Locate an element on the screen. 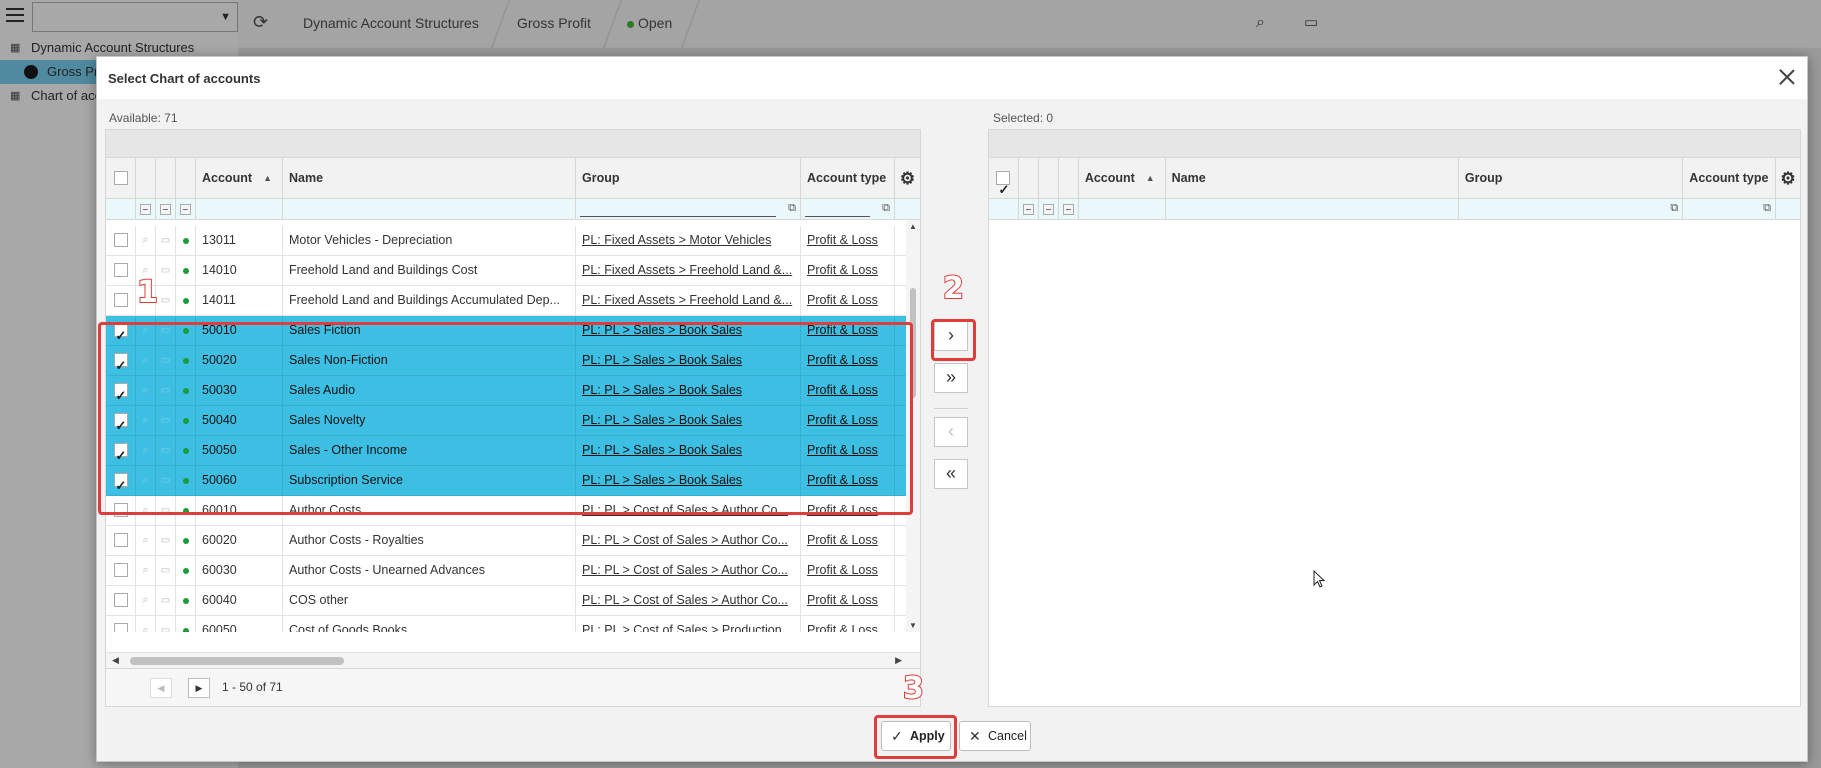  close-icon is located at coordinates (1787, 77).